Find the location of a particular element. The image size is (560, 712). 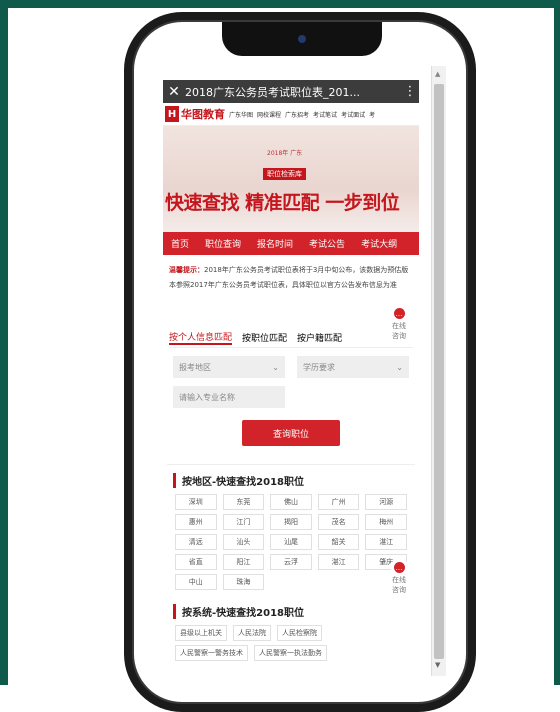

main-nav: 首页 职位查询 报名时间 考试公告 考试大纲 is located at coordinates (291, 243).